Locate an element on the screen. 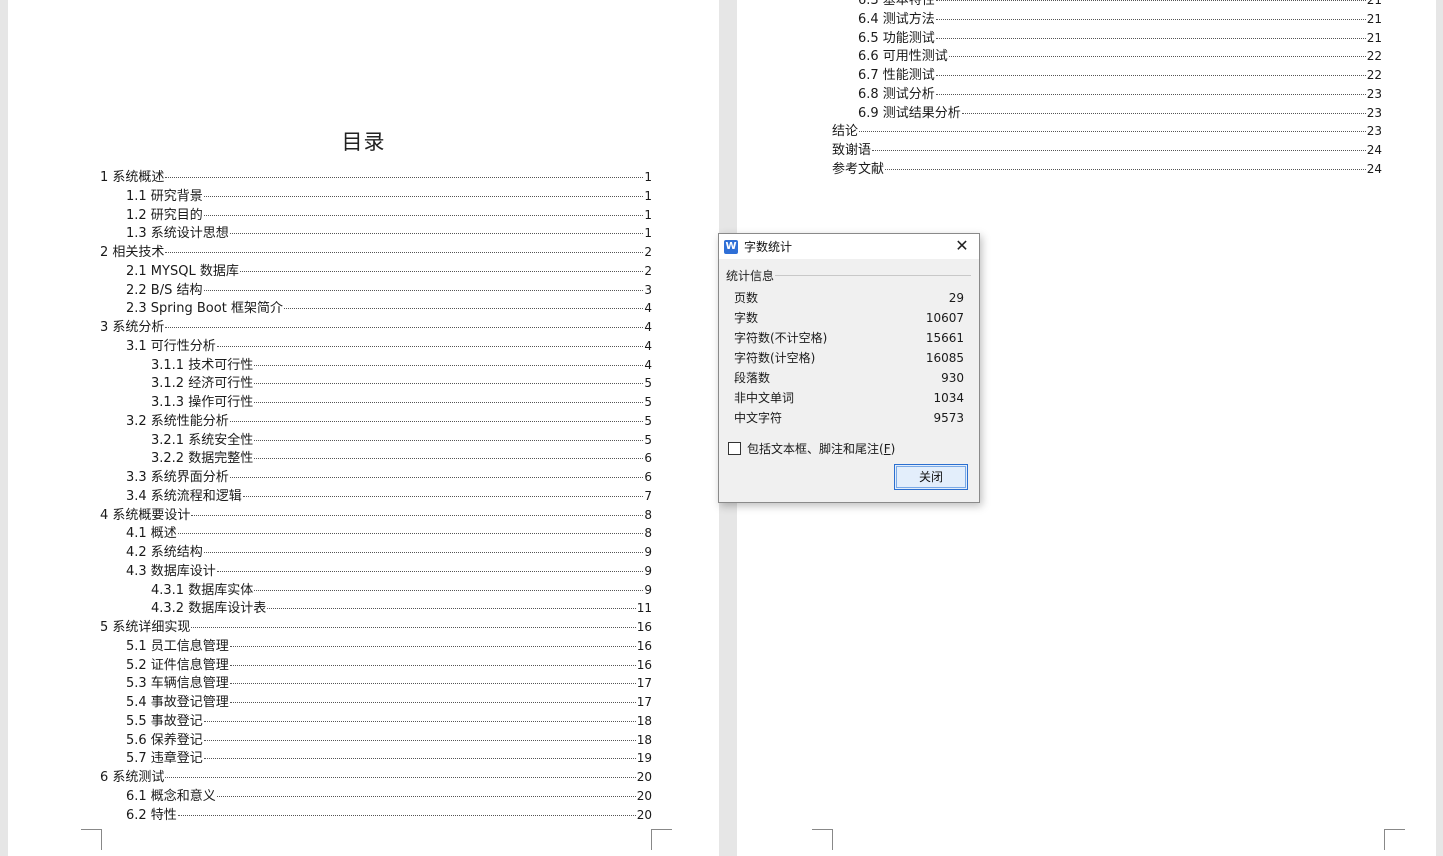 The image size is (1443, 856). close-button: 关闭 is located at coordinates (931, 477).